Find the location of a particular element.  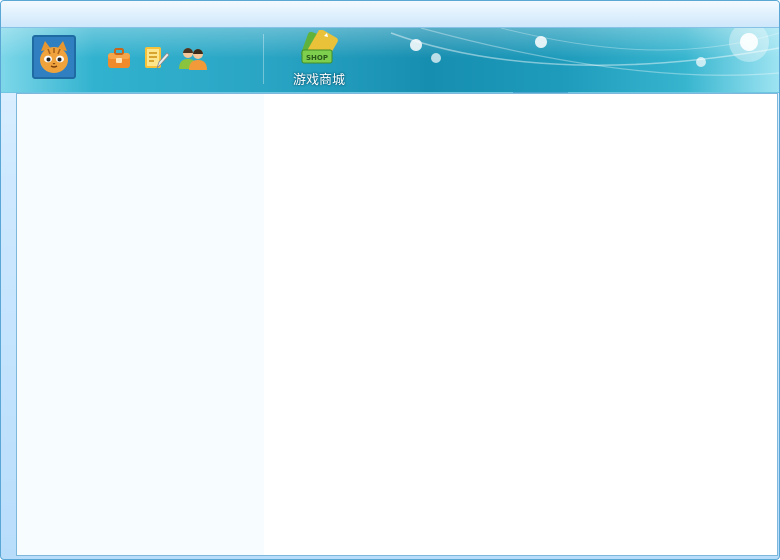

toolbox-icon is located at coordinates (119, 58).